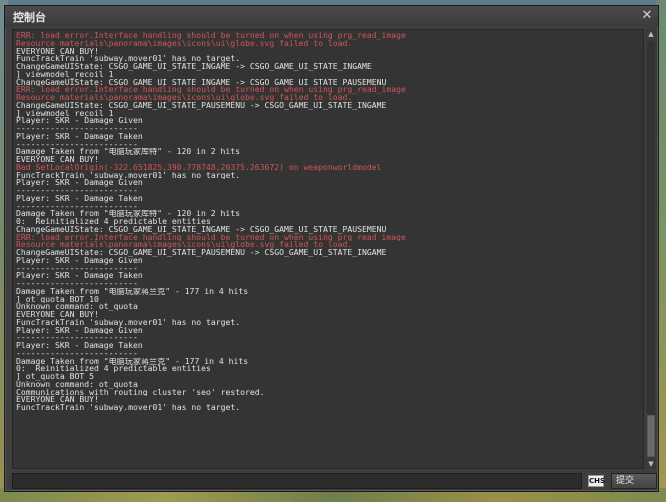 This screenshot has height=502, width=666. What do you see at coordinates (57, 299) in the screenshot?
I see `log-line: ] ot_quota BOT 10` at bounding box center [57, 299].